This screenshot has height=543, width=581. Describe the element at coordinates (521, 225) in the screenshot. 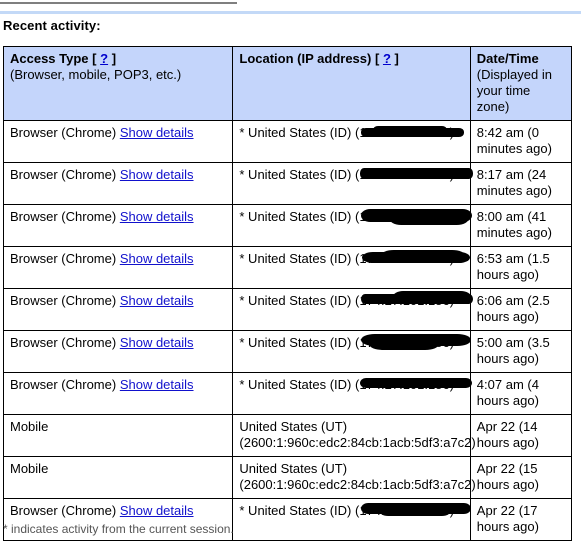

I see `cell-datetime: 8:00 am (41 minutes ago)` at that location.